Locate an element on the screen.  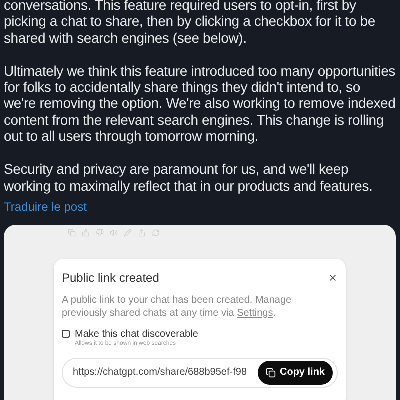
discoverable-checkbox is located at coordinates (66, 334).